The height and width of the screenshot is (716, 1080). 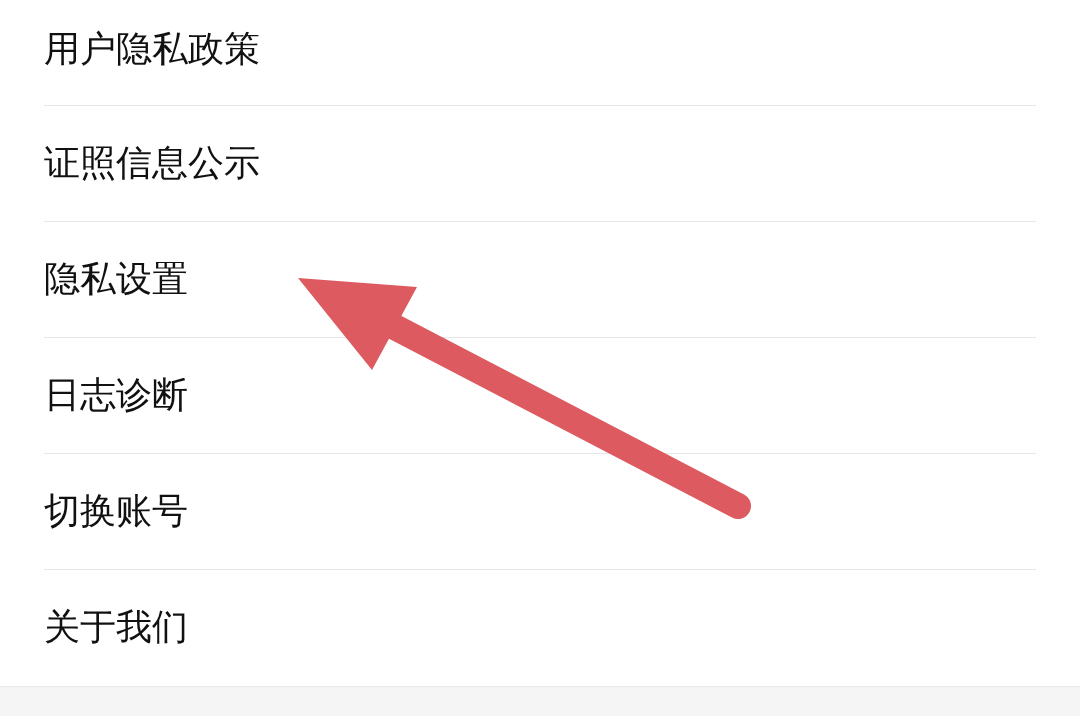 What do you see at coordinates (116, 627) in the screenshot?
I see `menu-item: 关于我们` at bounding box center [116, 627].